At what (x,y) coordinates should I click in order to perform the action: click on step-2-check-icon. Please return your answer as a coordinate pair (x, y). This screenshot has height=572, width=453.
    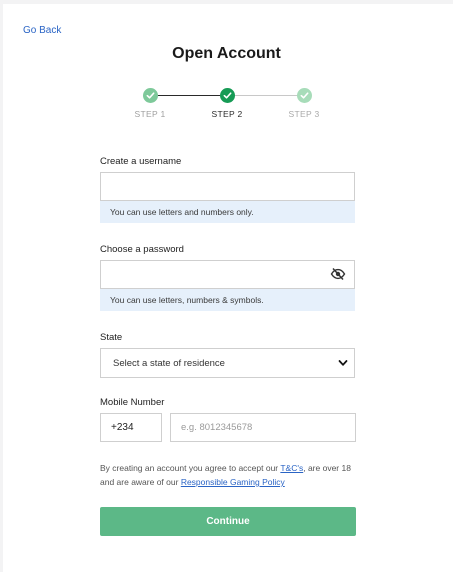
    Looking at the image, I should click on (227, 95).